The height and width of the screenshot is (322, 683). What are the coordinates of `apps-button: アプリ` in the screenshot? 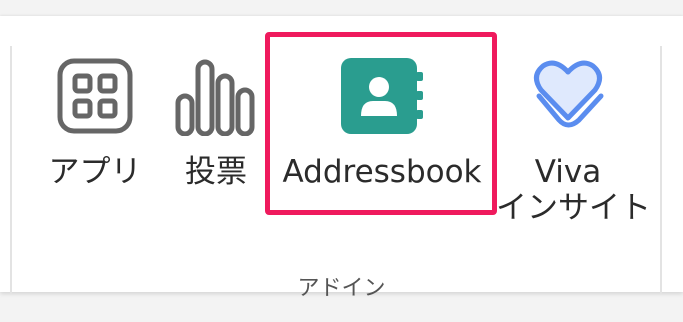 It's located at (95, 132).